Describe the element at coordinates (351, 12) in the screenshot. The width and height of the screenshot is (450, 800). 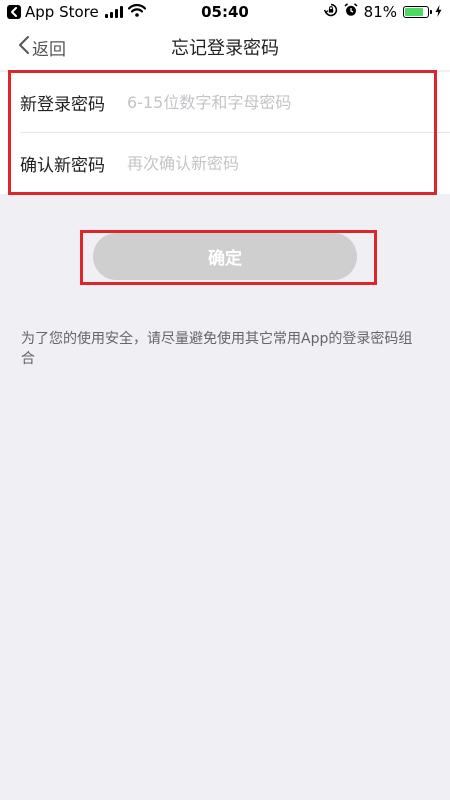
I see `alarm-icon` at that location.